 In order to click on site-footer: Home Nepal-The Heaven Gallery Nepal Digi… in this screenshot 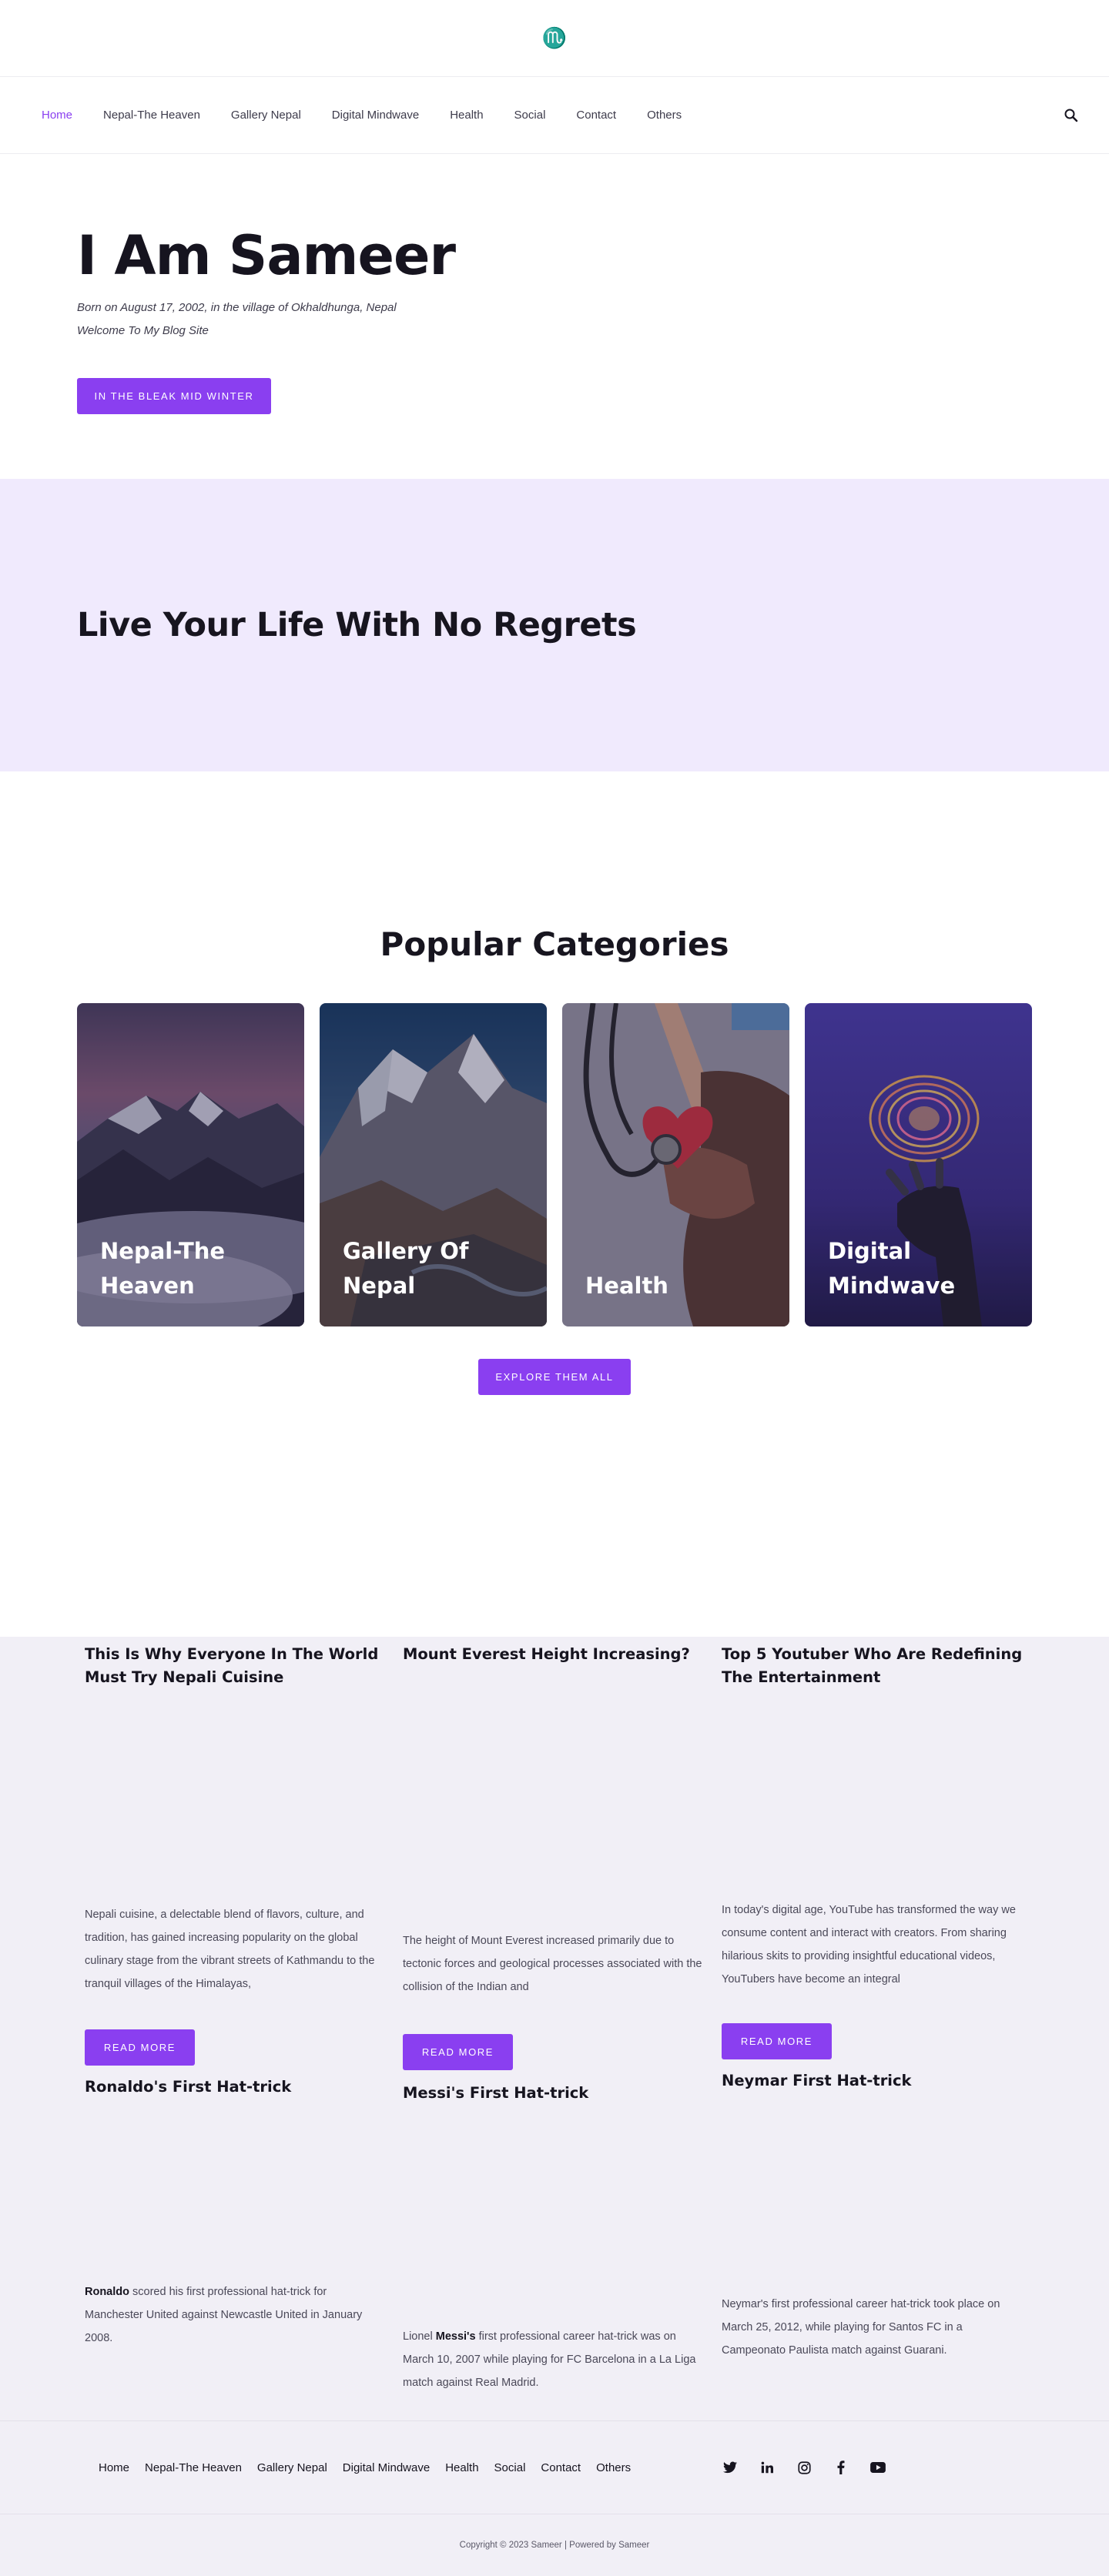, I will do `click(554, 2498)`.